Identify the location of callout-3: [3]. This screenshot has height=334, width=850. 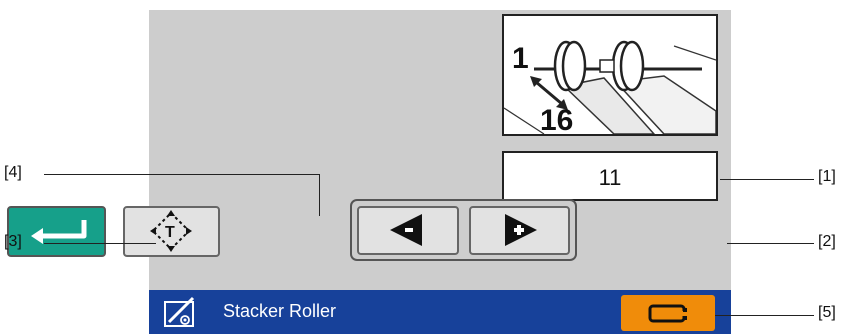
(13, 241).